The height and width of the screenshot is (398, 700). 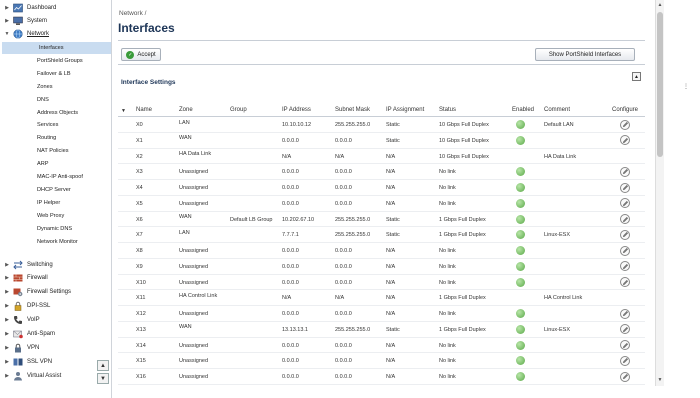 What do you see at coordinates (55, 190) in the screenshot?
I see `sidebar-subitem-dhcp-server: DHCP Server` at bounding box center [55, 190].